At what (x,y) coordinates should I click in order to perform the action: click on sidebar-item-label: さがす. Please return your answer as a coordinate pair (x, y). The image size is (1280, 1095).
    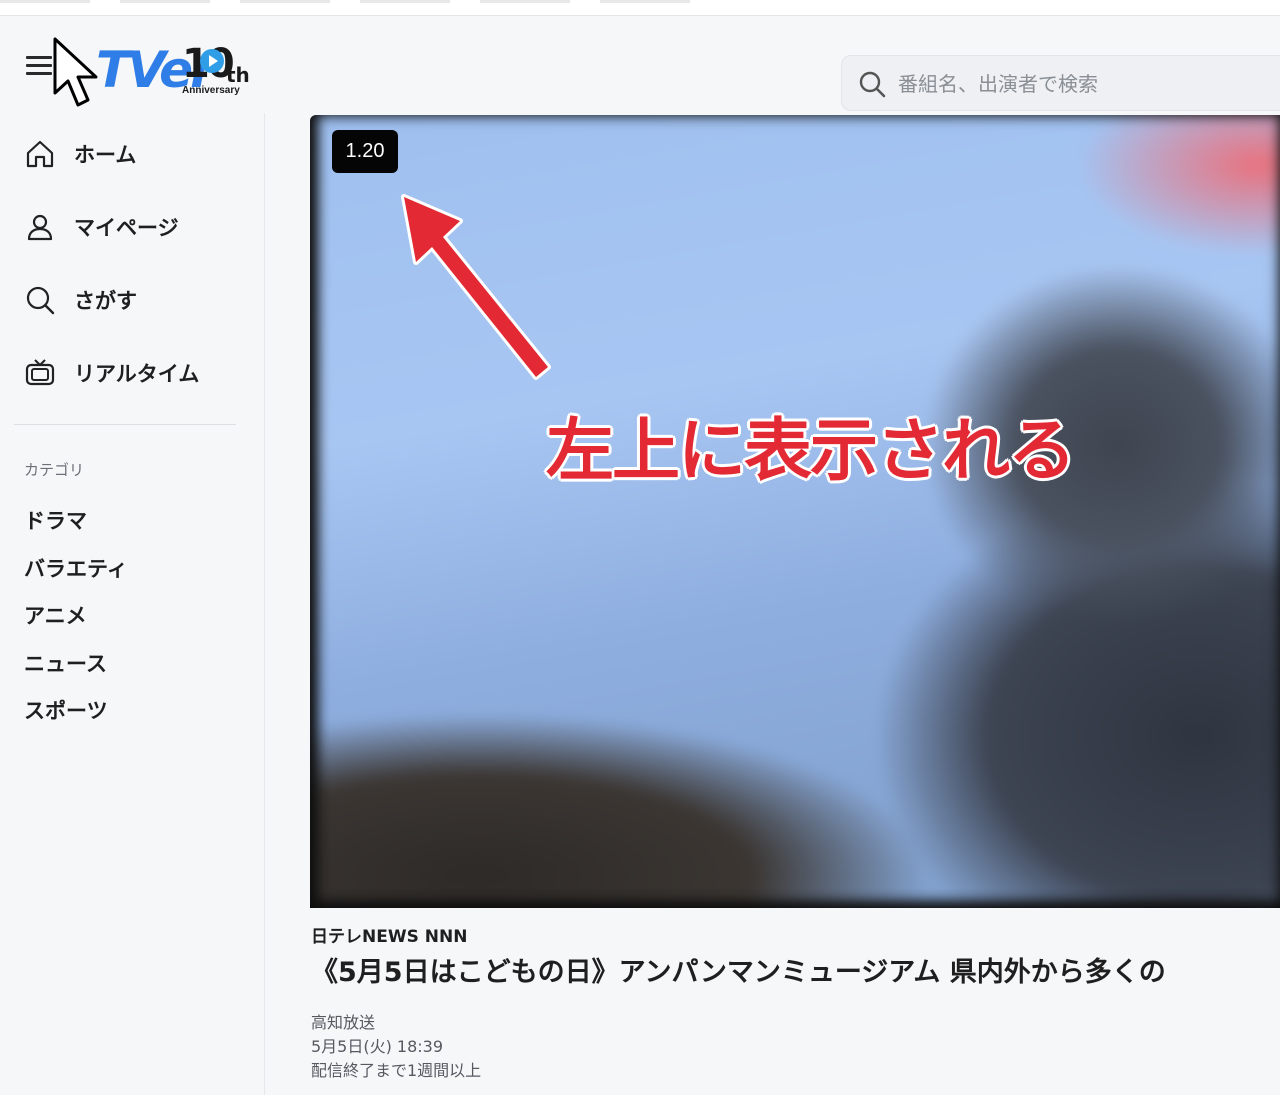
    Looking at the image, I should click on (105, 301).